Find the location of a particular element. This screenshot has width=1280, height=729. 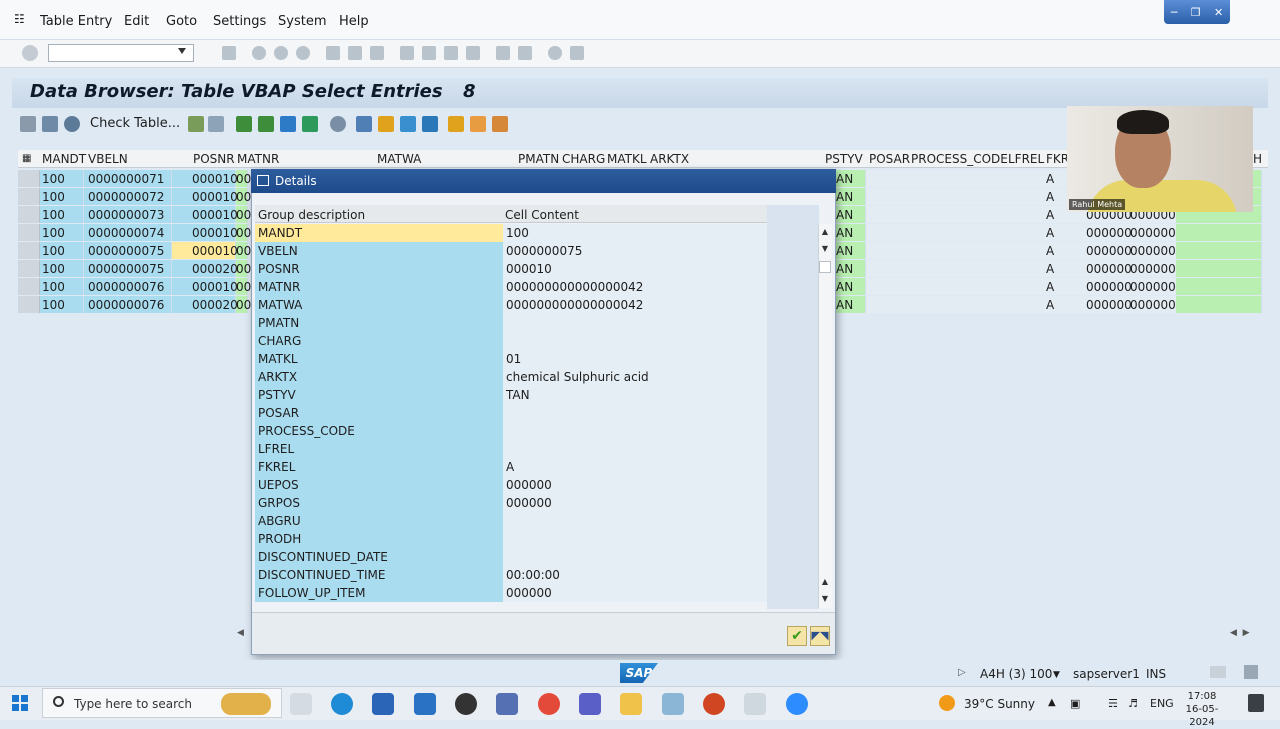

cell-vbeln: 0000000074 is located at coordinates (126, 233).